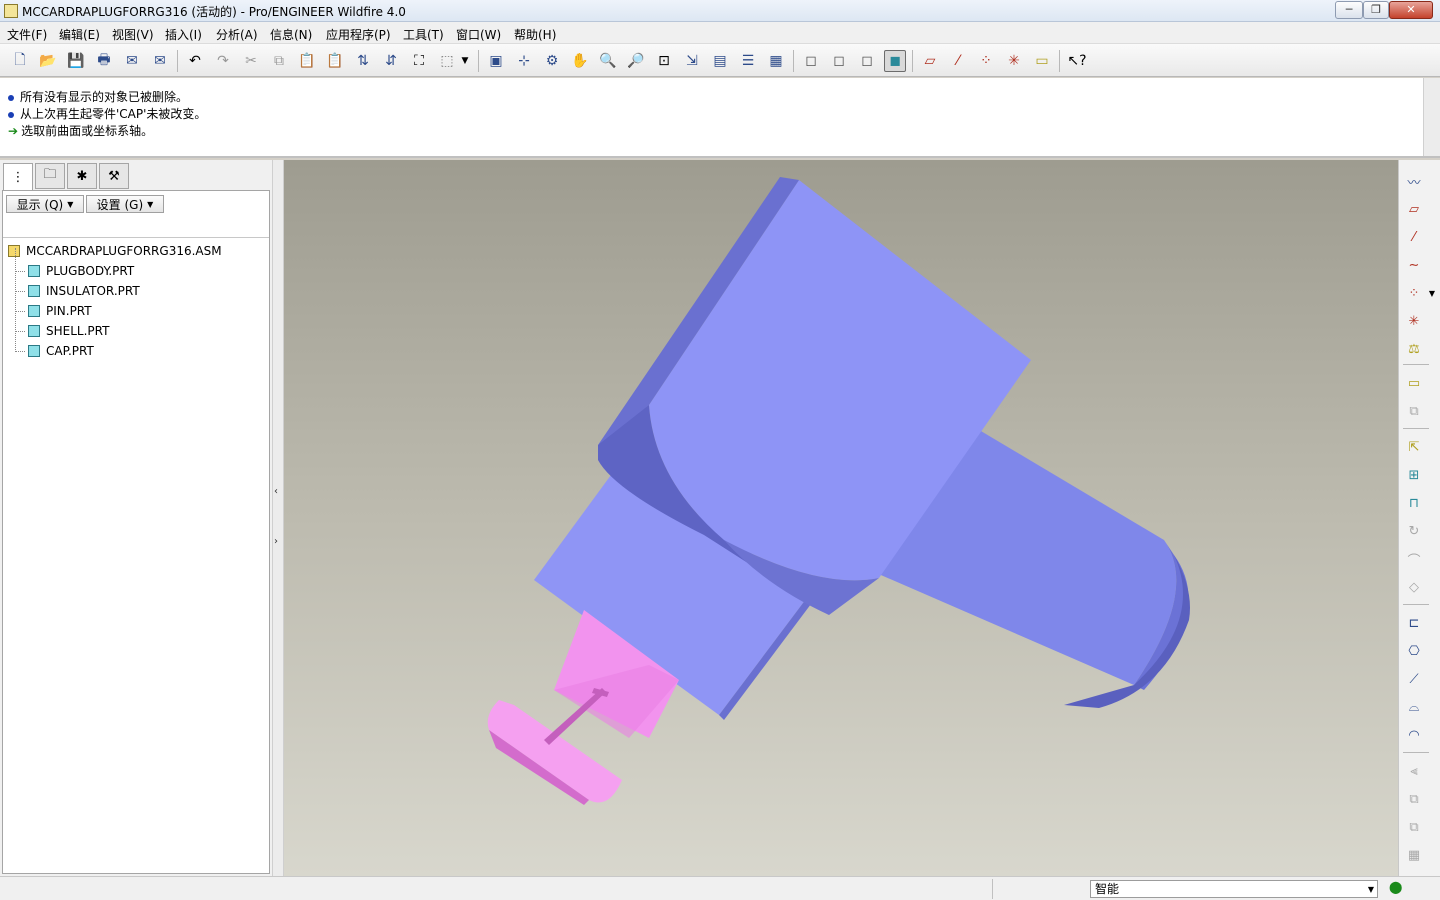 The image size is (1440, 900). What do you see at coordinates (115, 251) in the screenshot?
I see `tree-root: MCCARDRAPLUGFORRG316.ASM` at bounding box center [115, 251].